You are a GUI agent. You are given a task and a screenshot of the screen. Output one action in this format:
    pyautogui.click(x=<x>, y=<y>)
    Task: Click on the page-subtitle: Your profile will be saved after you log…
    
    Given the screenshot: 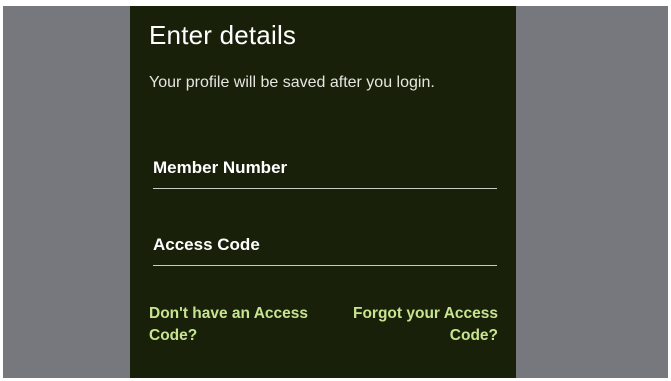 What is the action you would take?
    pyautogui.click(x=292, y=82)
    